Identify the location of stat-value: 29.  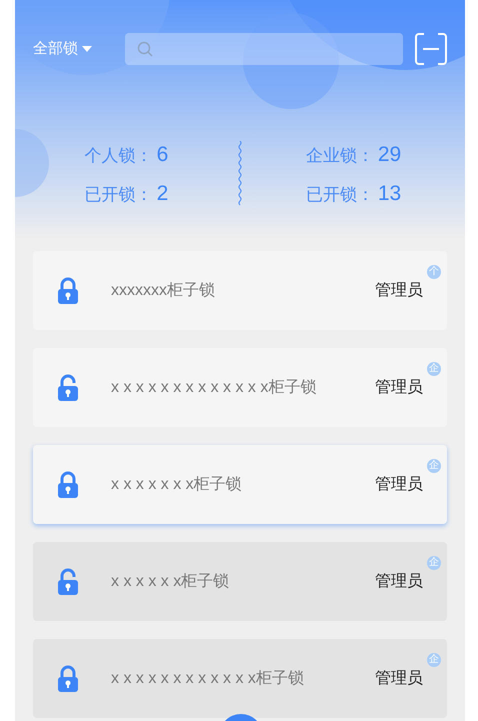
(390, 155).